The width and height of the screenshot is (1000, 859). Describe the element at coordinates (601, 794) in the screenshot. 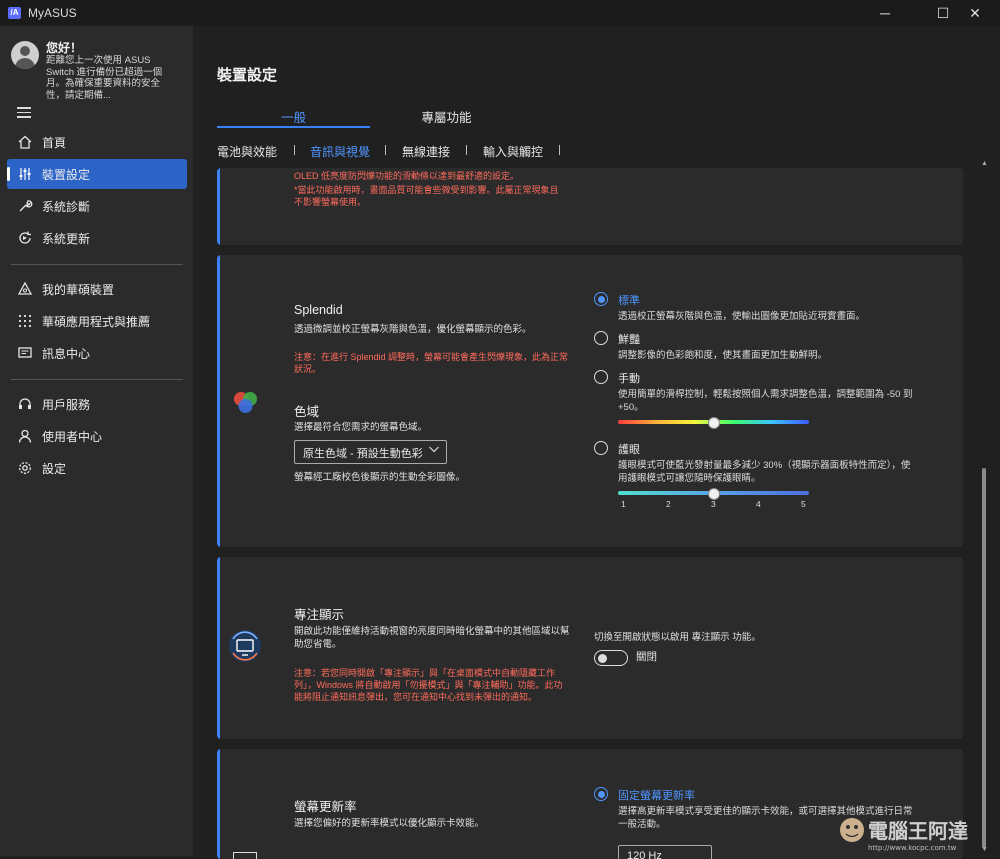

I see `radio-fixed-refresh-rate` at that location.